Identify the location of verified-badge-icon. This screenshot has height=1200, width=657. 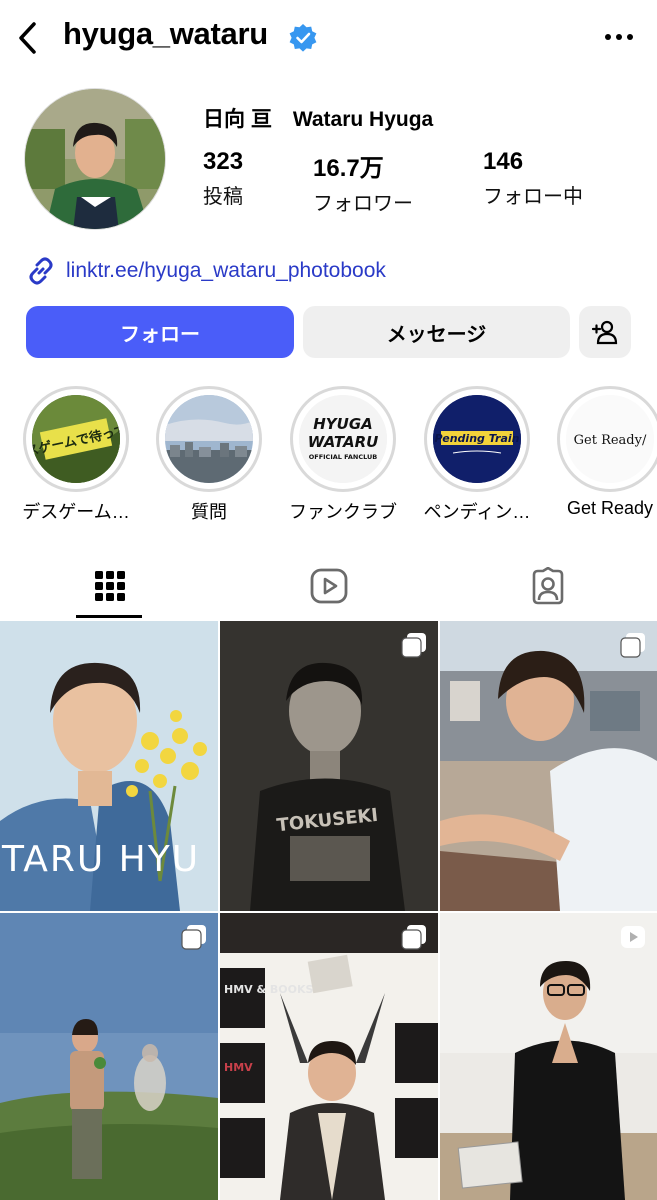
(303, 38).